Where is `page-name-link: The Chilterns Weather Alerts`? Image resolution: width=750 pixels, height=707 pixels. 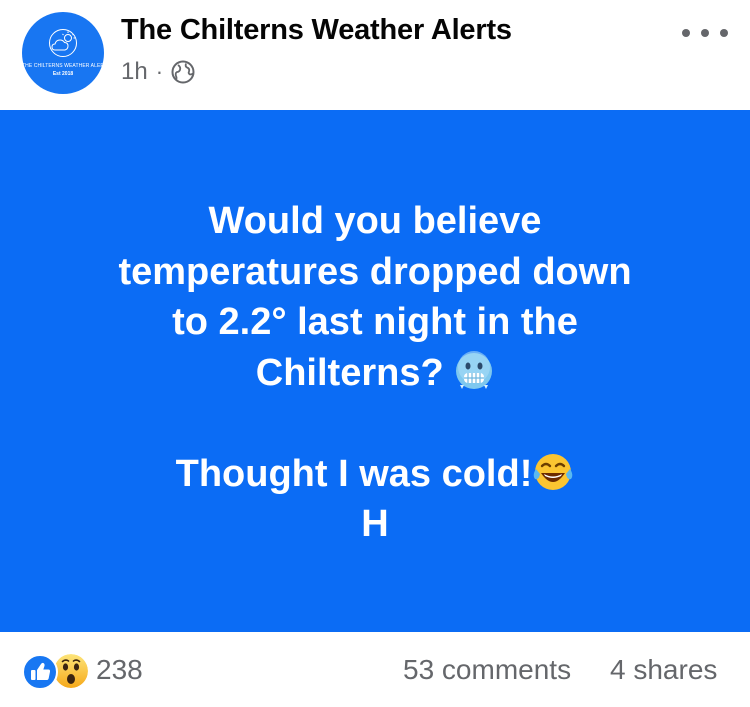 page-name-link: The Chilterns Weather Alerts is located at coordinates (316, 30).